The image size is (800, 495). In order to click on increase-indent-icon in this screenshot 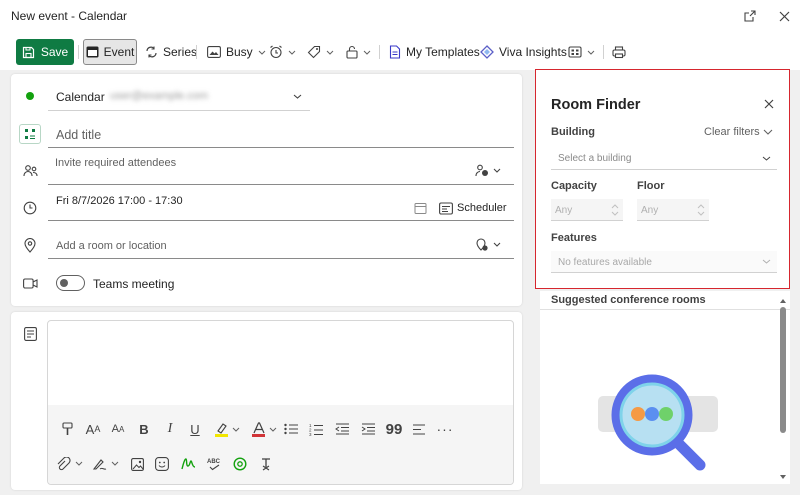, I will do `click(368, 429)`.